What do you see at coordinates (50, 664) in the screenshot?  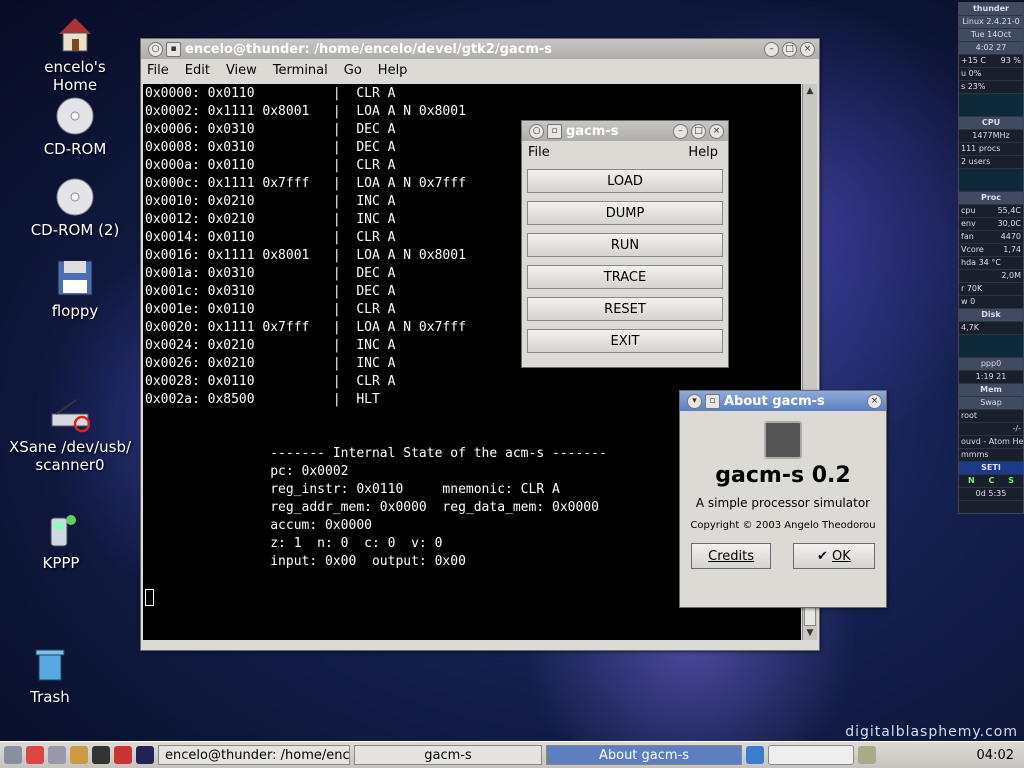 I see `trash-icon` at bounding box center [50, 664].